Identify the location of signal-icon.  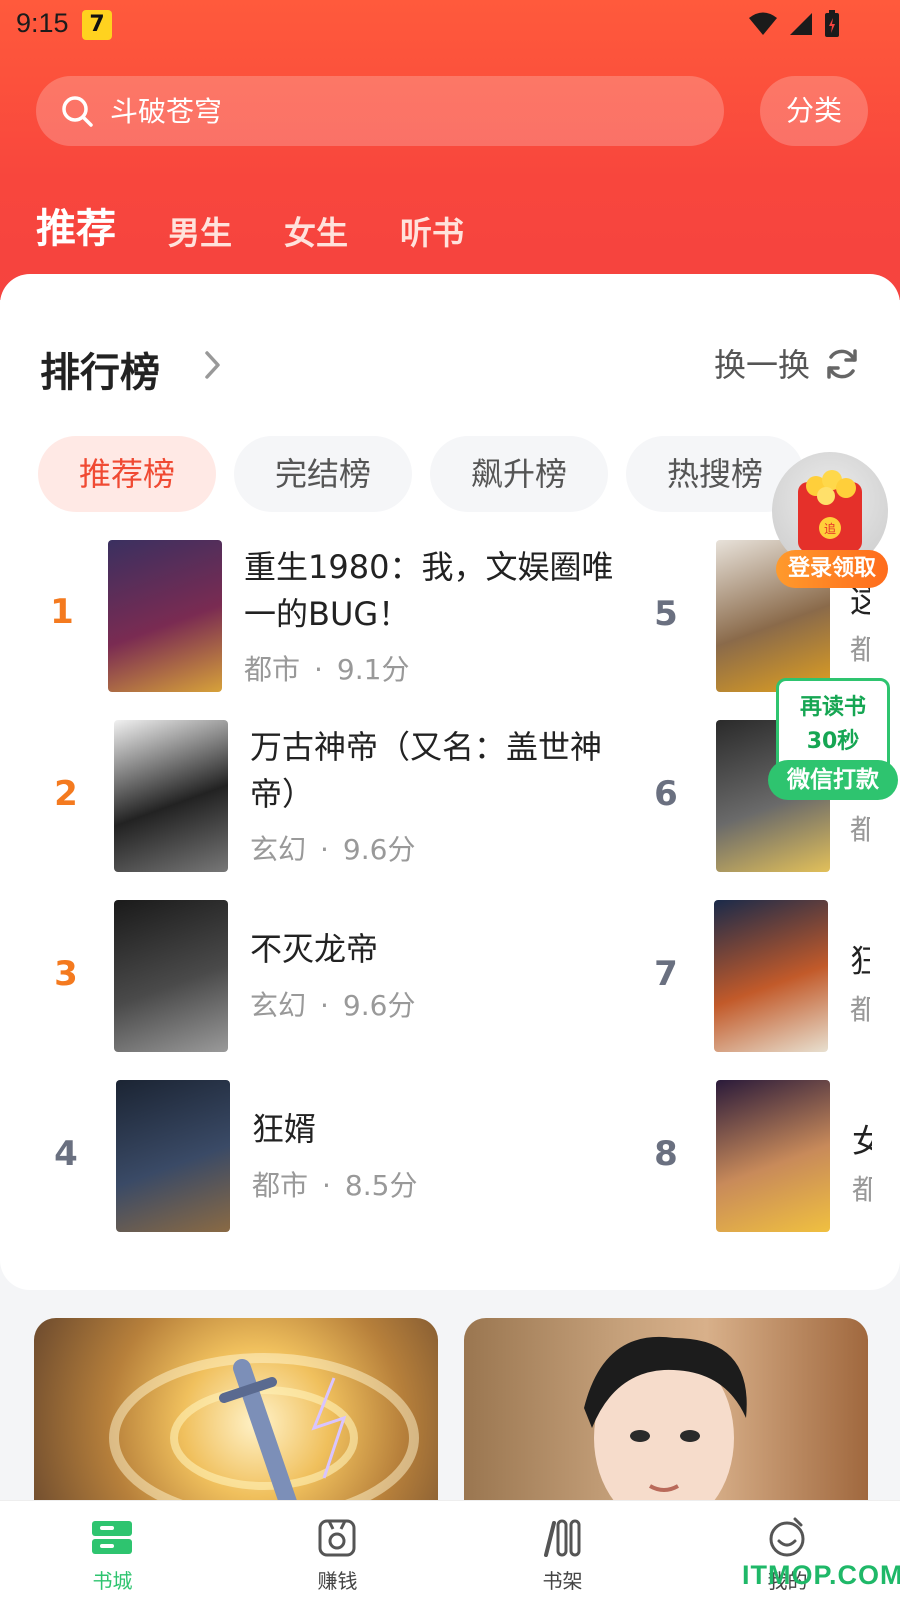
(801, 24).